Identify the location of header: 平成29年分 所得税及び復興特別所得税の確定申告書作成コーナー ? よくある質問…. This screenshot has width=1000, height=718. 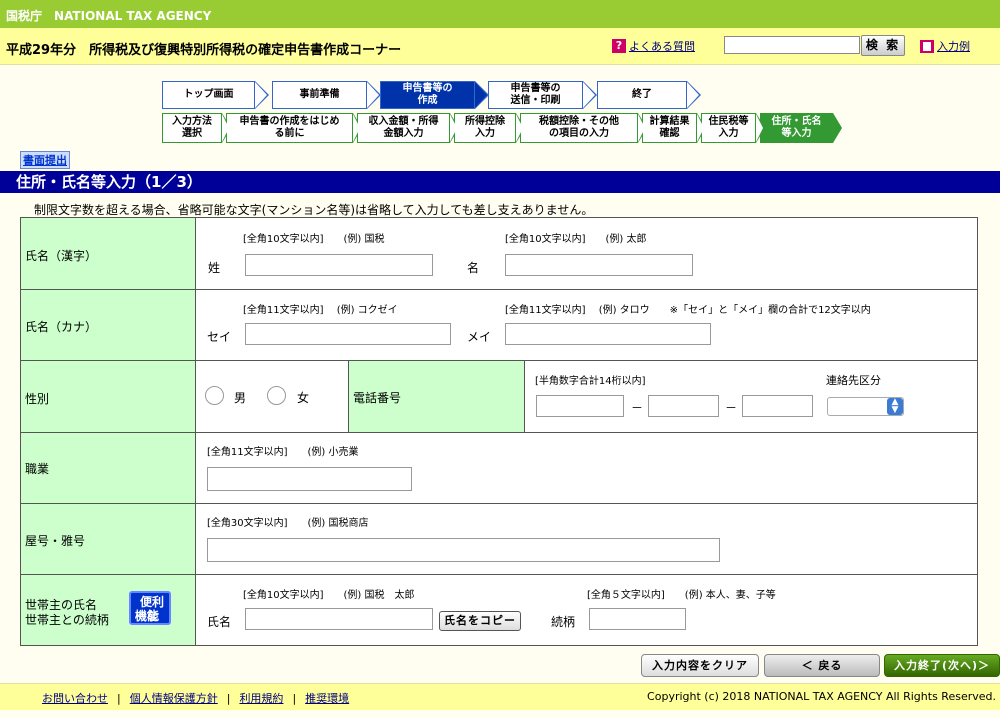
(500, 46).